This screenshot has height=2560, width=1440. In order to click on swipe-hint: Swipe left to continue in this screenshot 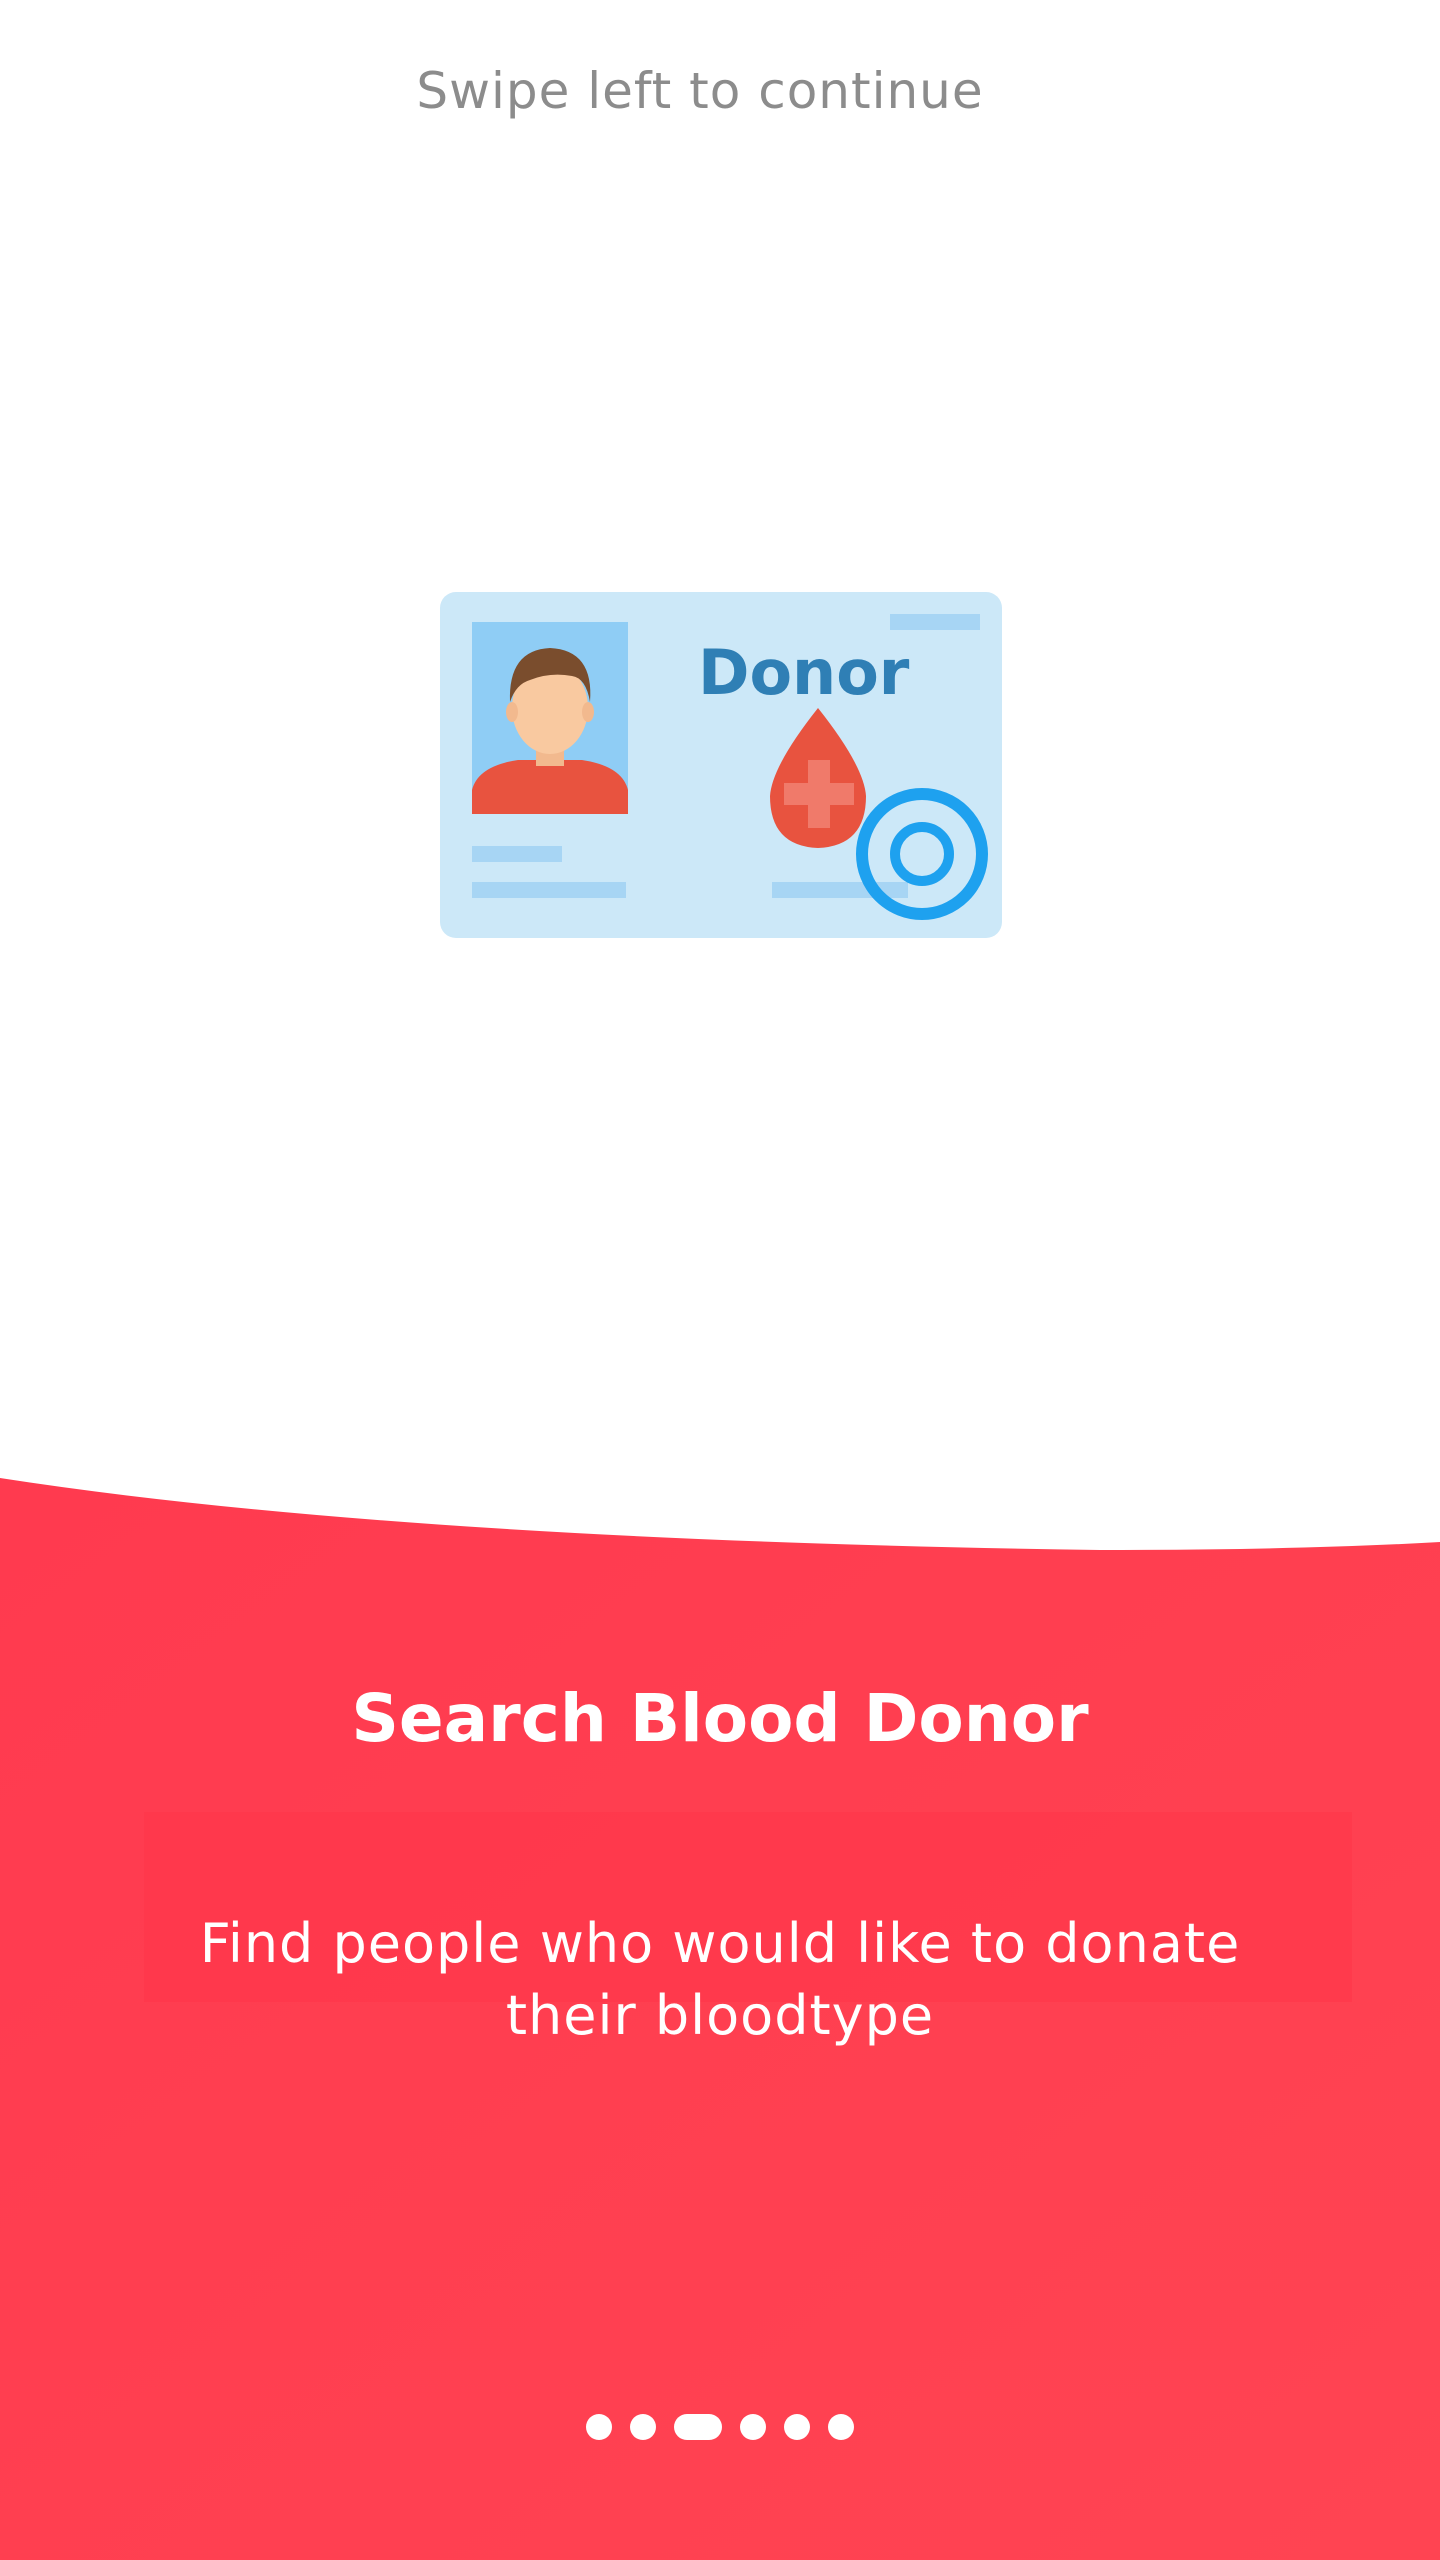, I will do `click(700, 91)`.